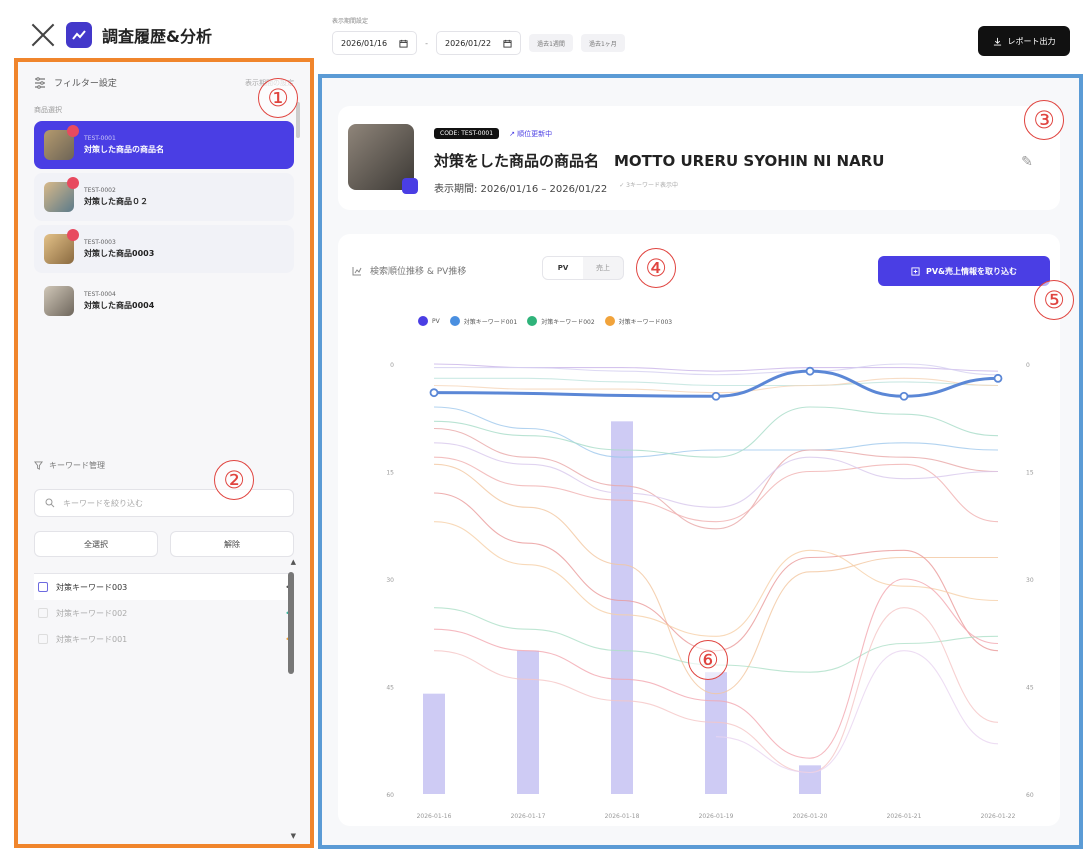  What do you see at coordinates (85, 84) in the screenshot?
I see `filter-title: フィルター設定` at bounding box center [85, 84].